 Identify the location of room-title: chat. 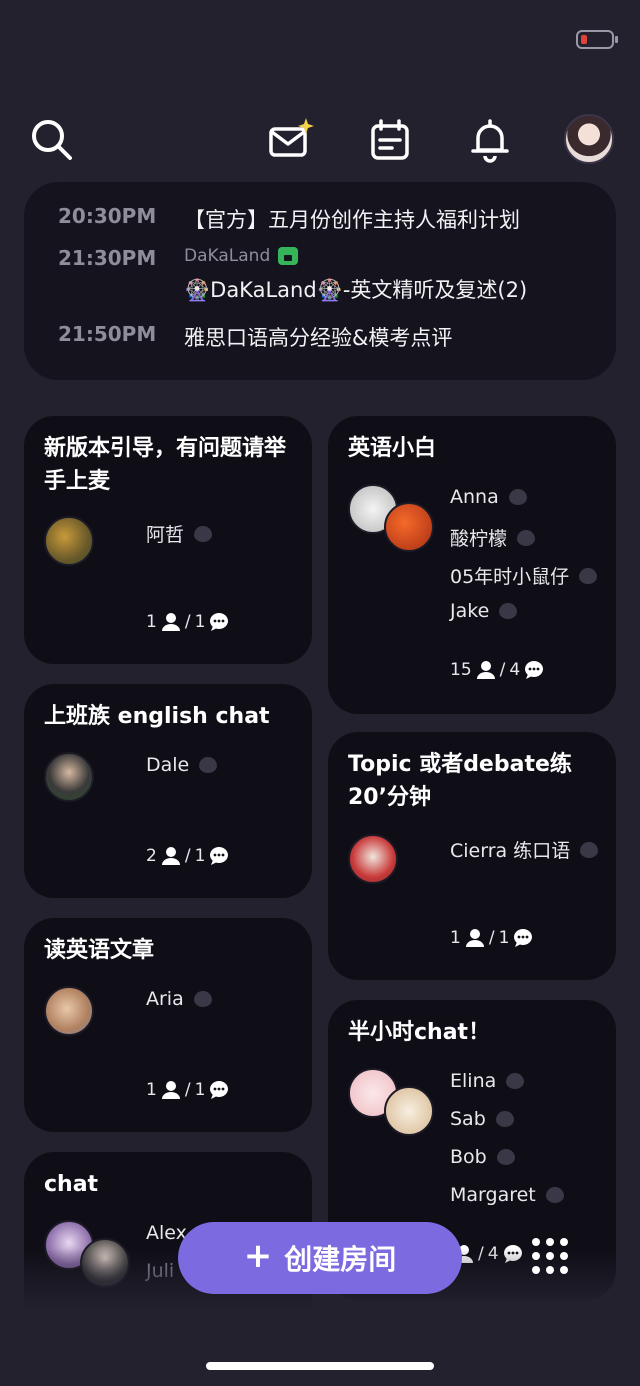
(71, 1184).